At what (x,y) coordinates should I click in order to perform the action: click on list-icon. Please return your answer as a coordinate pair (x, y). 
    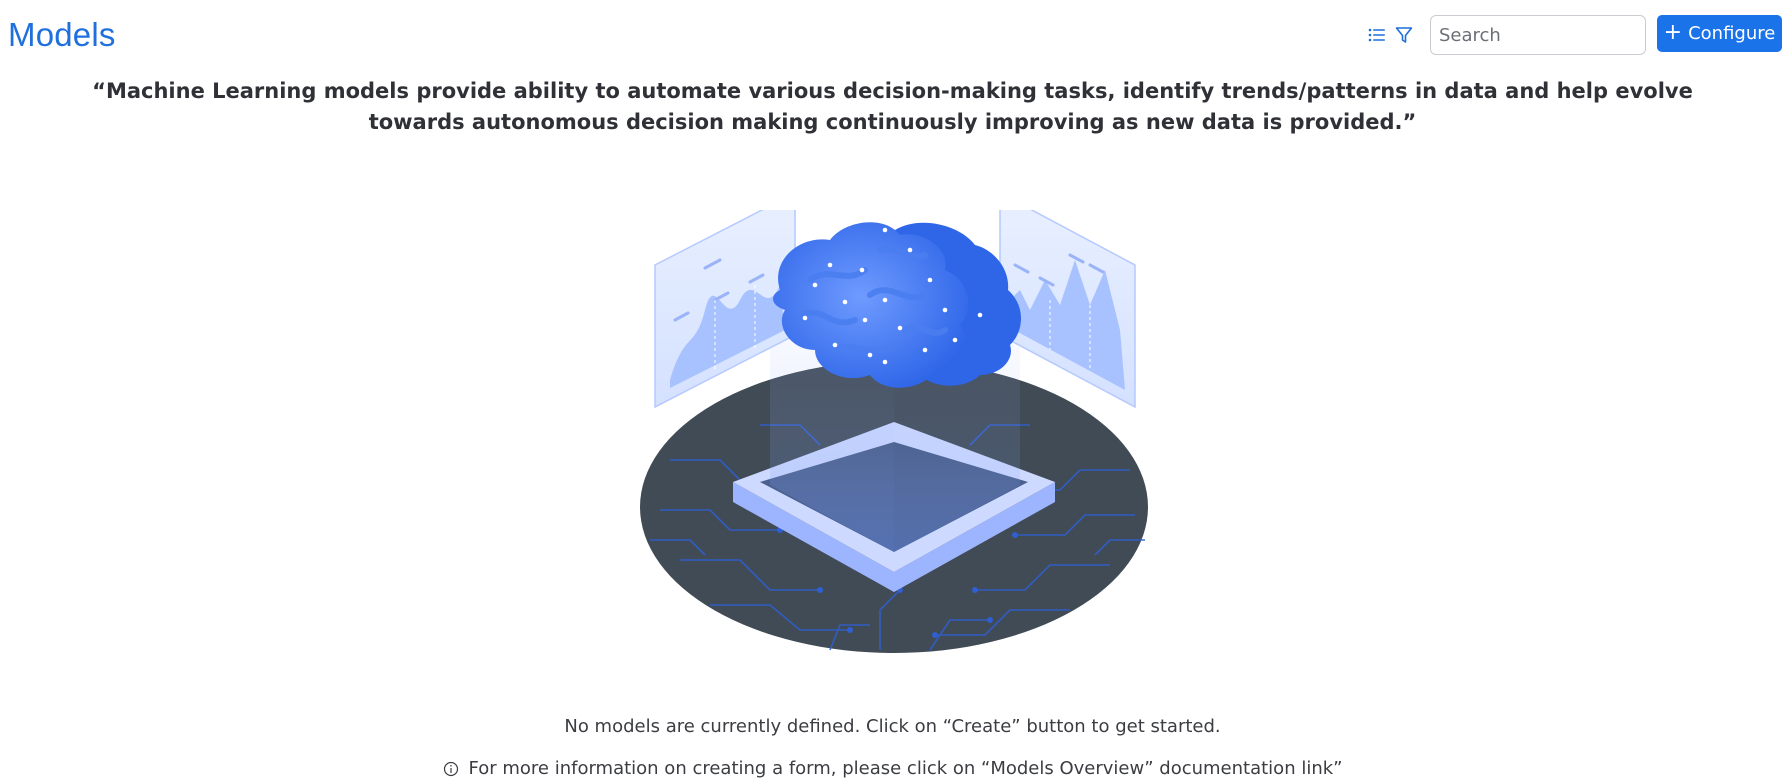
    Looking at the image, I should click on (1376, 35).